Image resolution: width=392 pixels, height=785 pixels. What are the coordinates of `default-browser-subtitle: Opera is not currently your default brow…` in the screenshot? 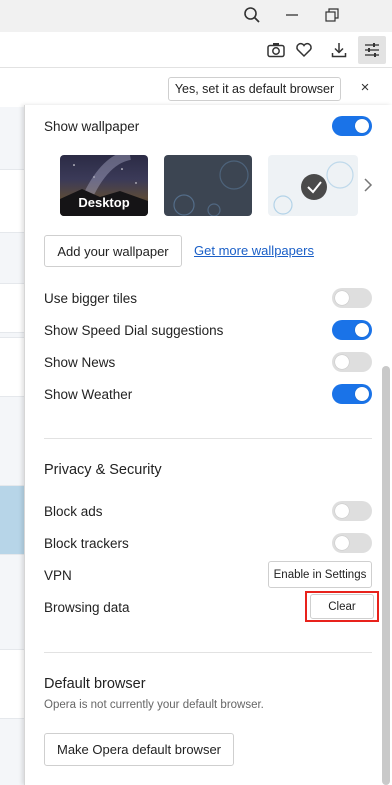 It's located at (154, 705).